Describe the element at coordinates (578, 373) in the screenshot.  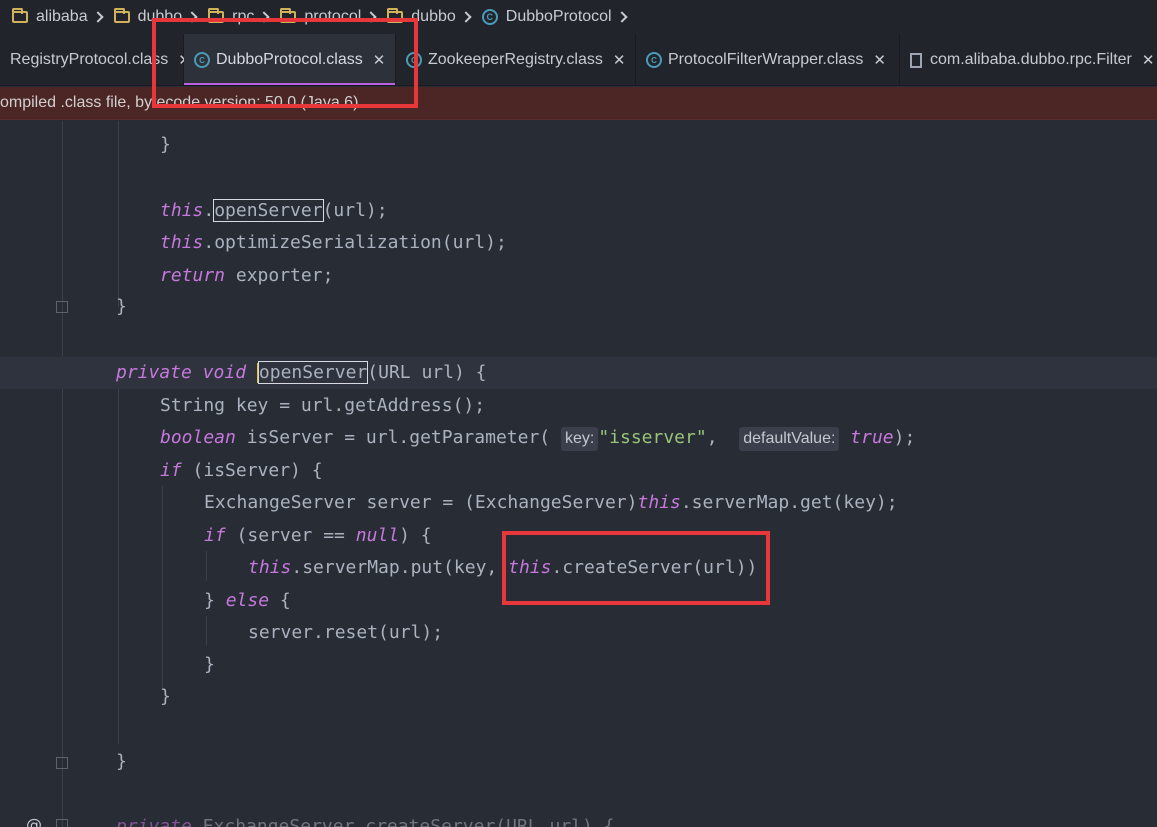
I see `code-line-current: private void openServer(URL url) {` at that location.